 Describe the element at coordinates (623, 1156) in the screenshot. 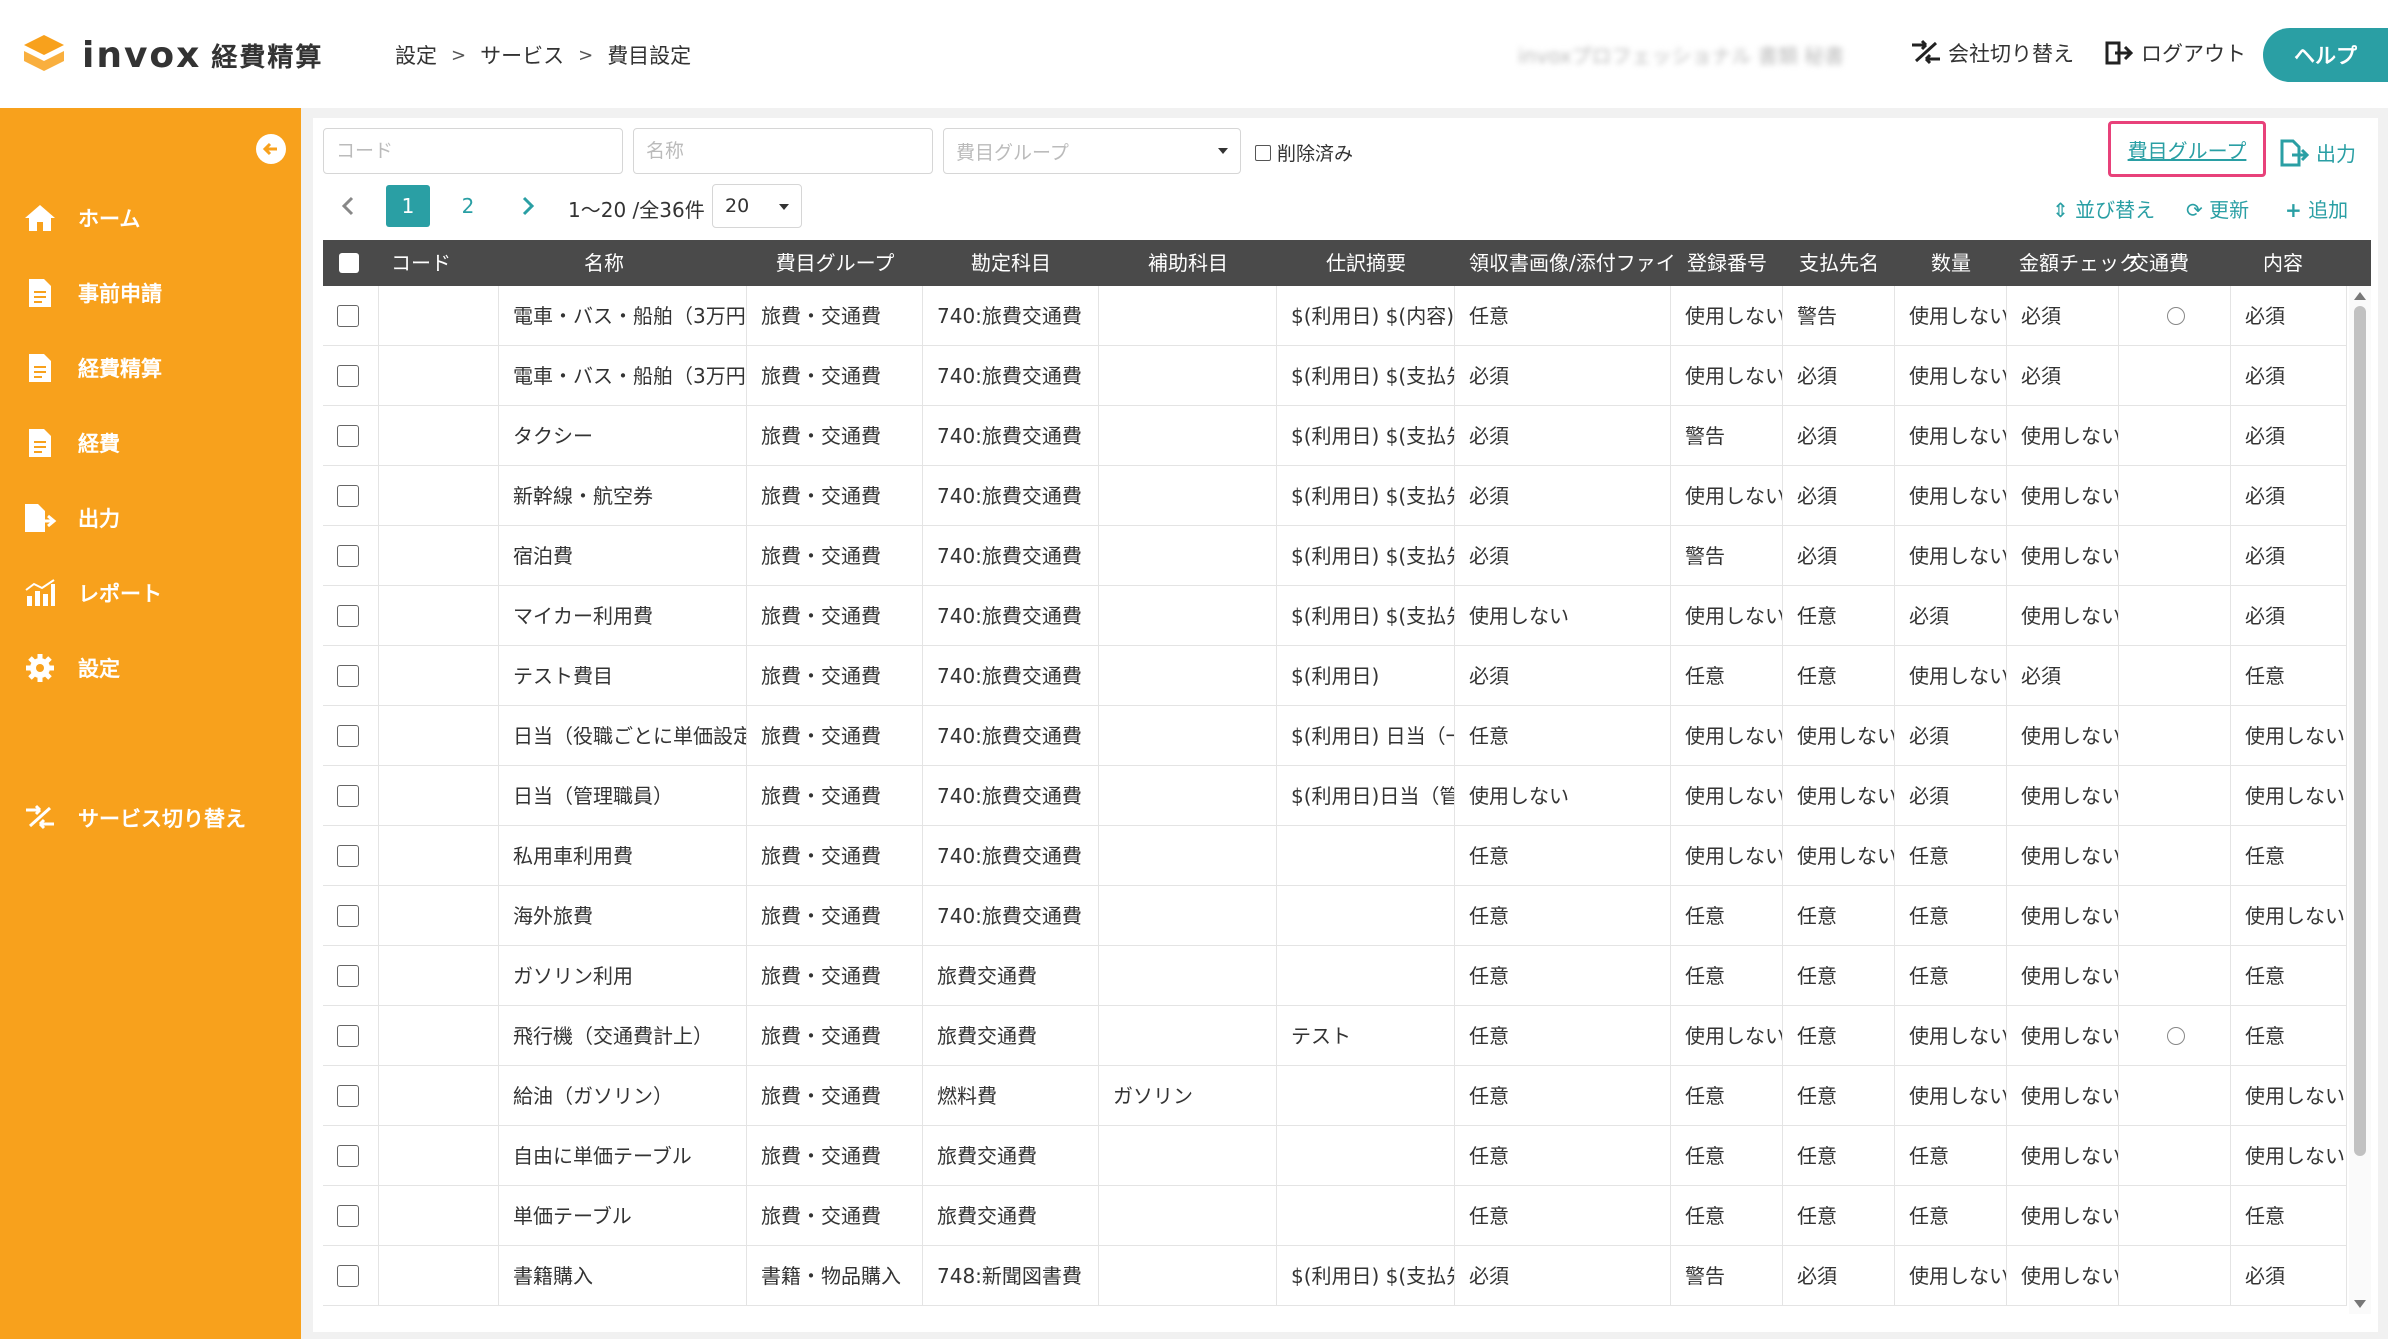

I see `cell-name: 自由に単価テーブル` at that location.